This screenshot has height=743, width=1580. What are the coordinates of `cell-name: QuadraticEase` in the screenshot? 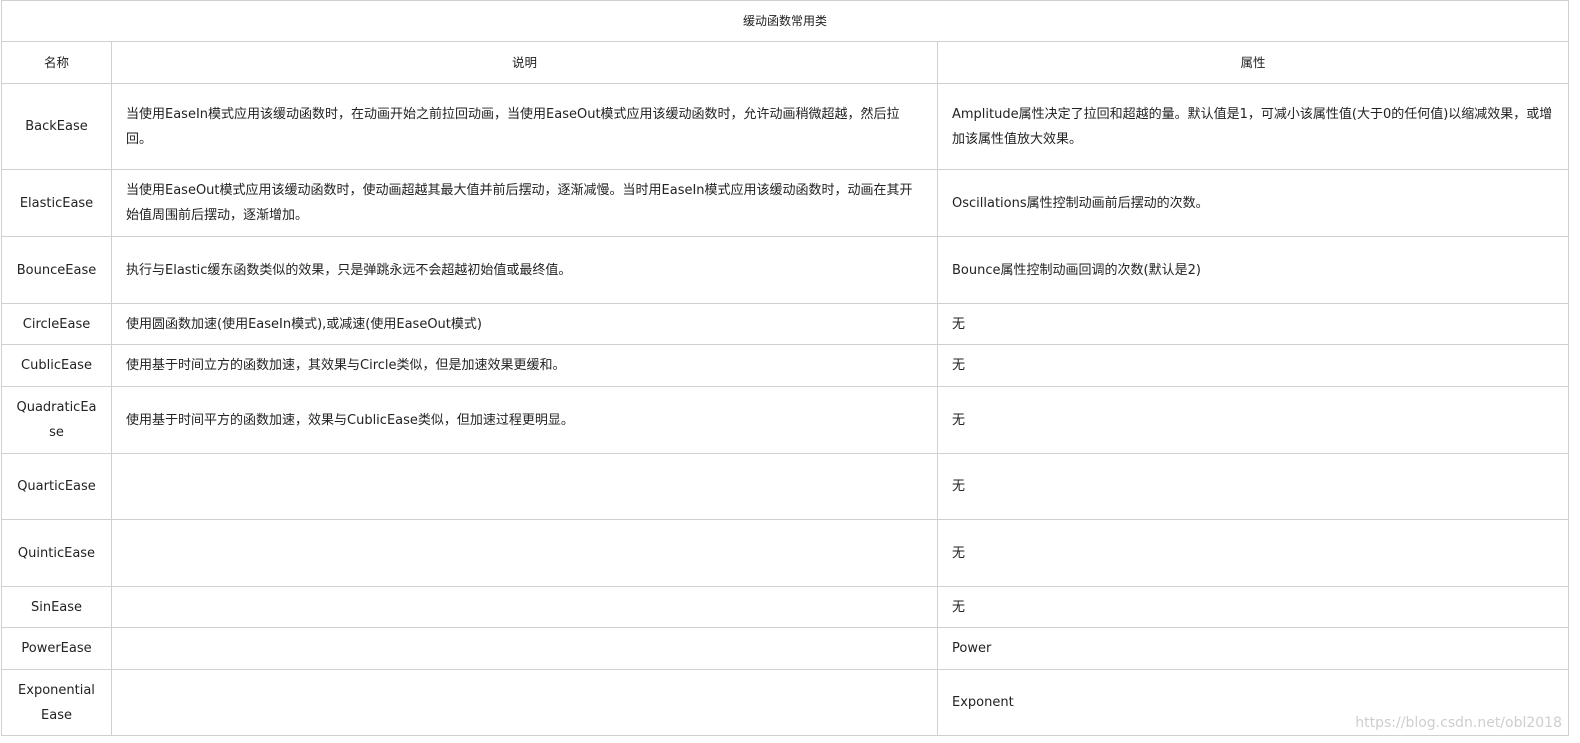 It's located at (56, 420).